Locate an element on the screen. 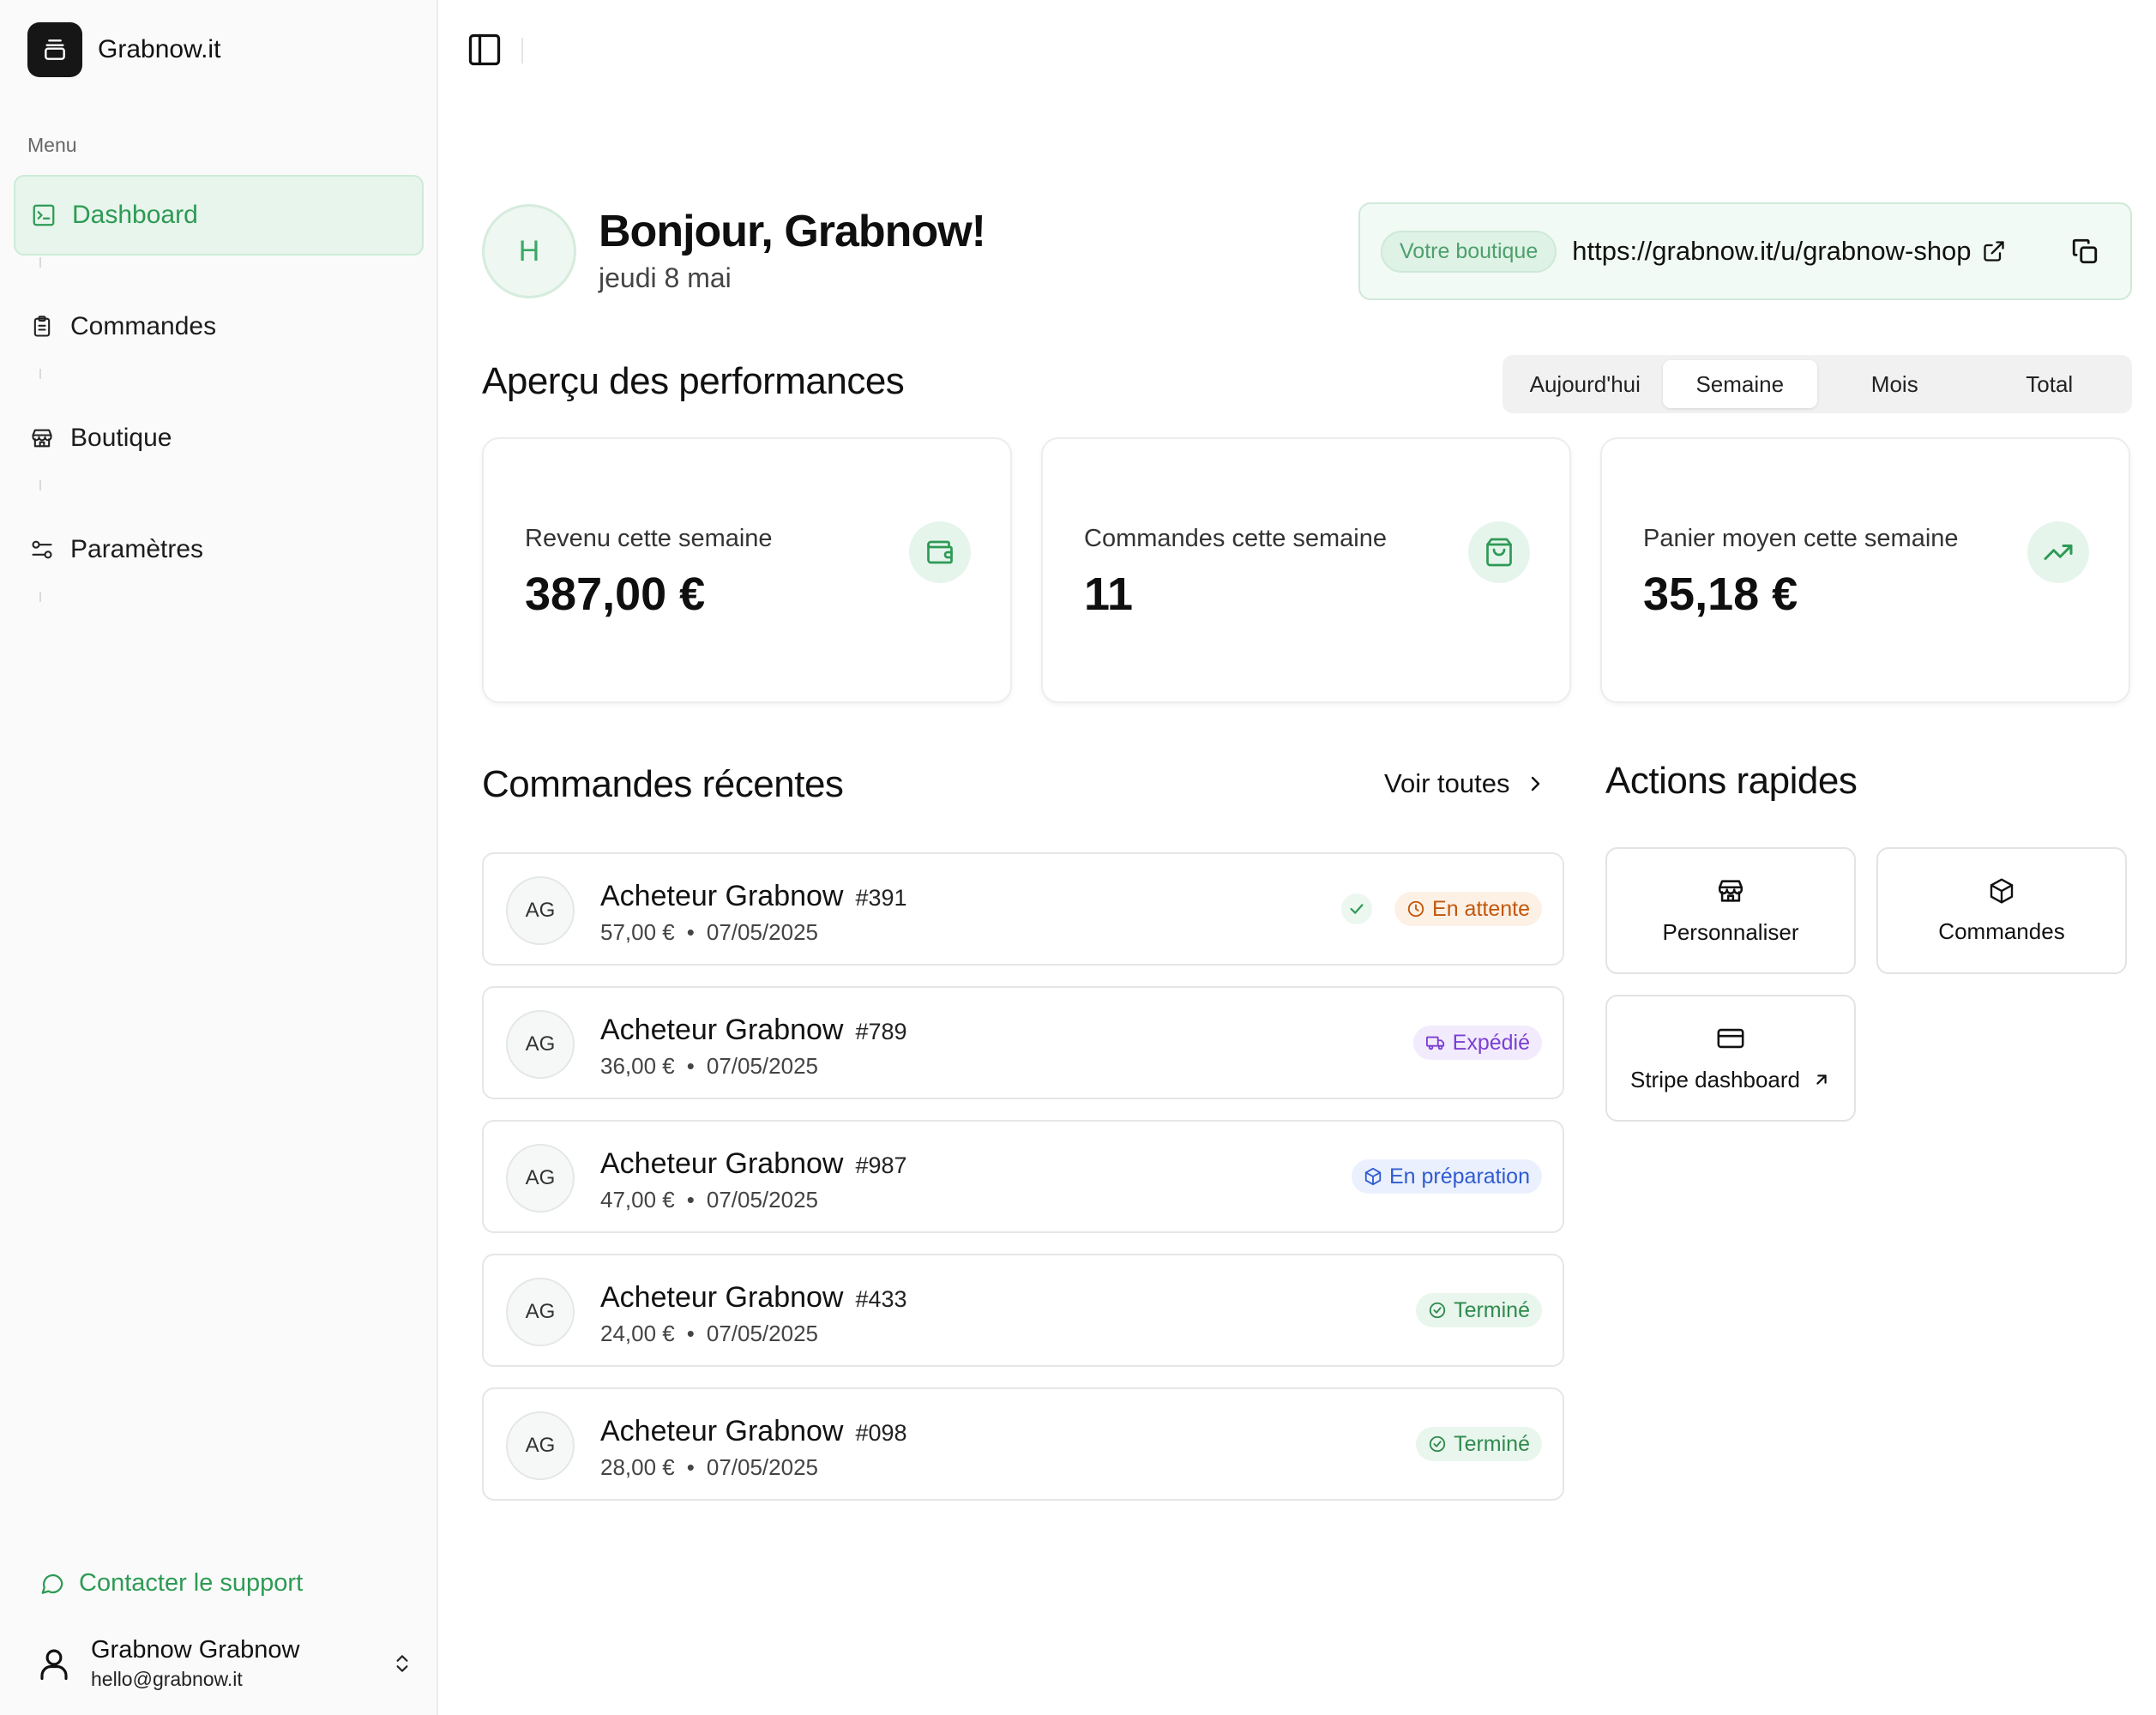 The width and height of the screenshot is (2156, 1715). recent-orders-title: Commandes récentes is located at coordinates (663, 784).